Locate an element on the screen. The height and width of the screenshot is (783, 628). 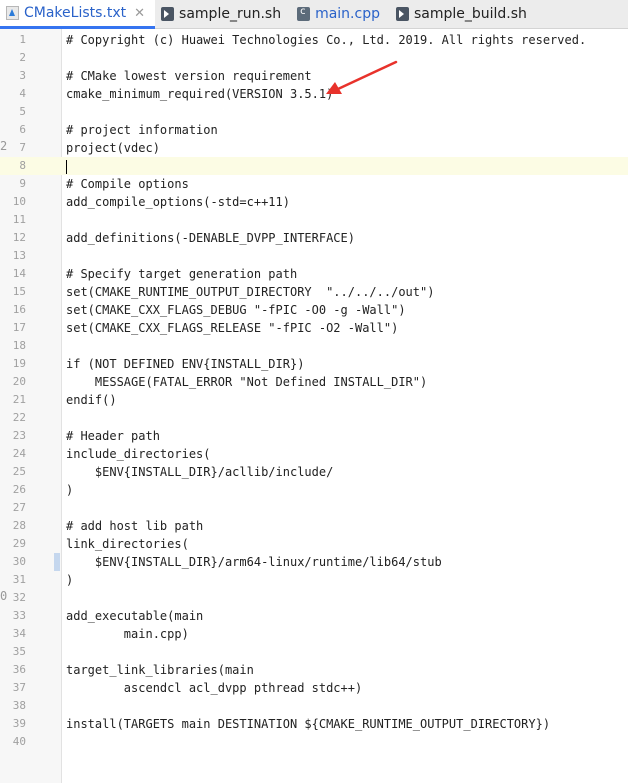
code-line: 6 # project information is located at coordinates (314, 130).